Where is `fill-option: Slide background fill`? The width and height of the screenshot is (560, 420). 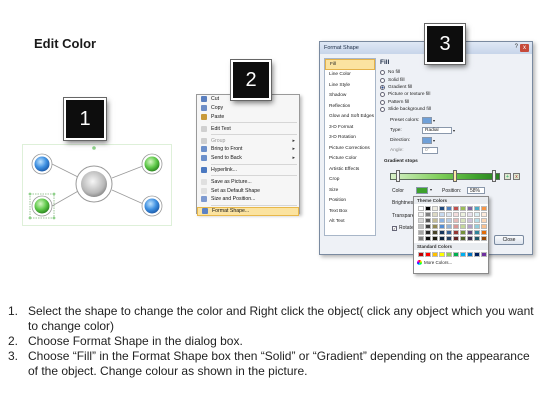
fill-option: Slide background fill is located at coordinates (455, 109).